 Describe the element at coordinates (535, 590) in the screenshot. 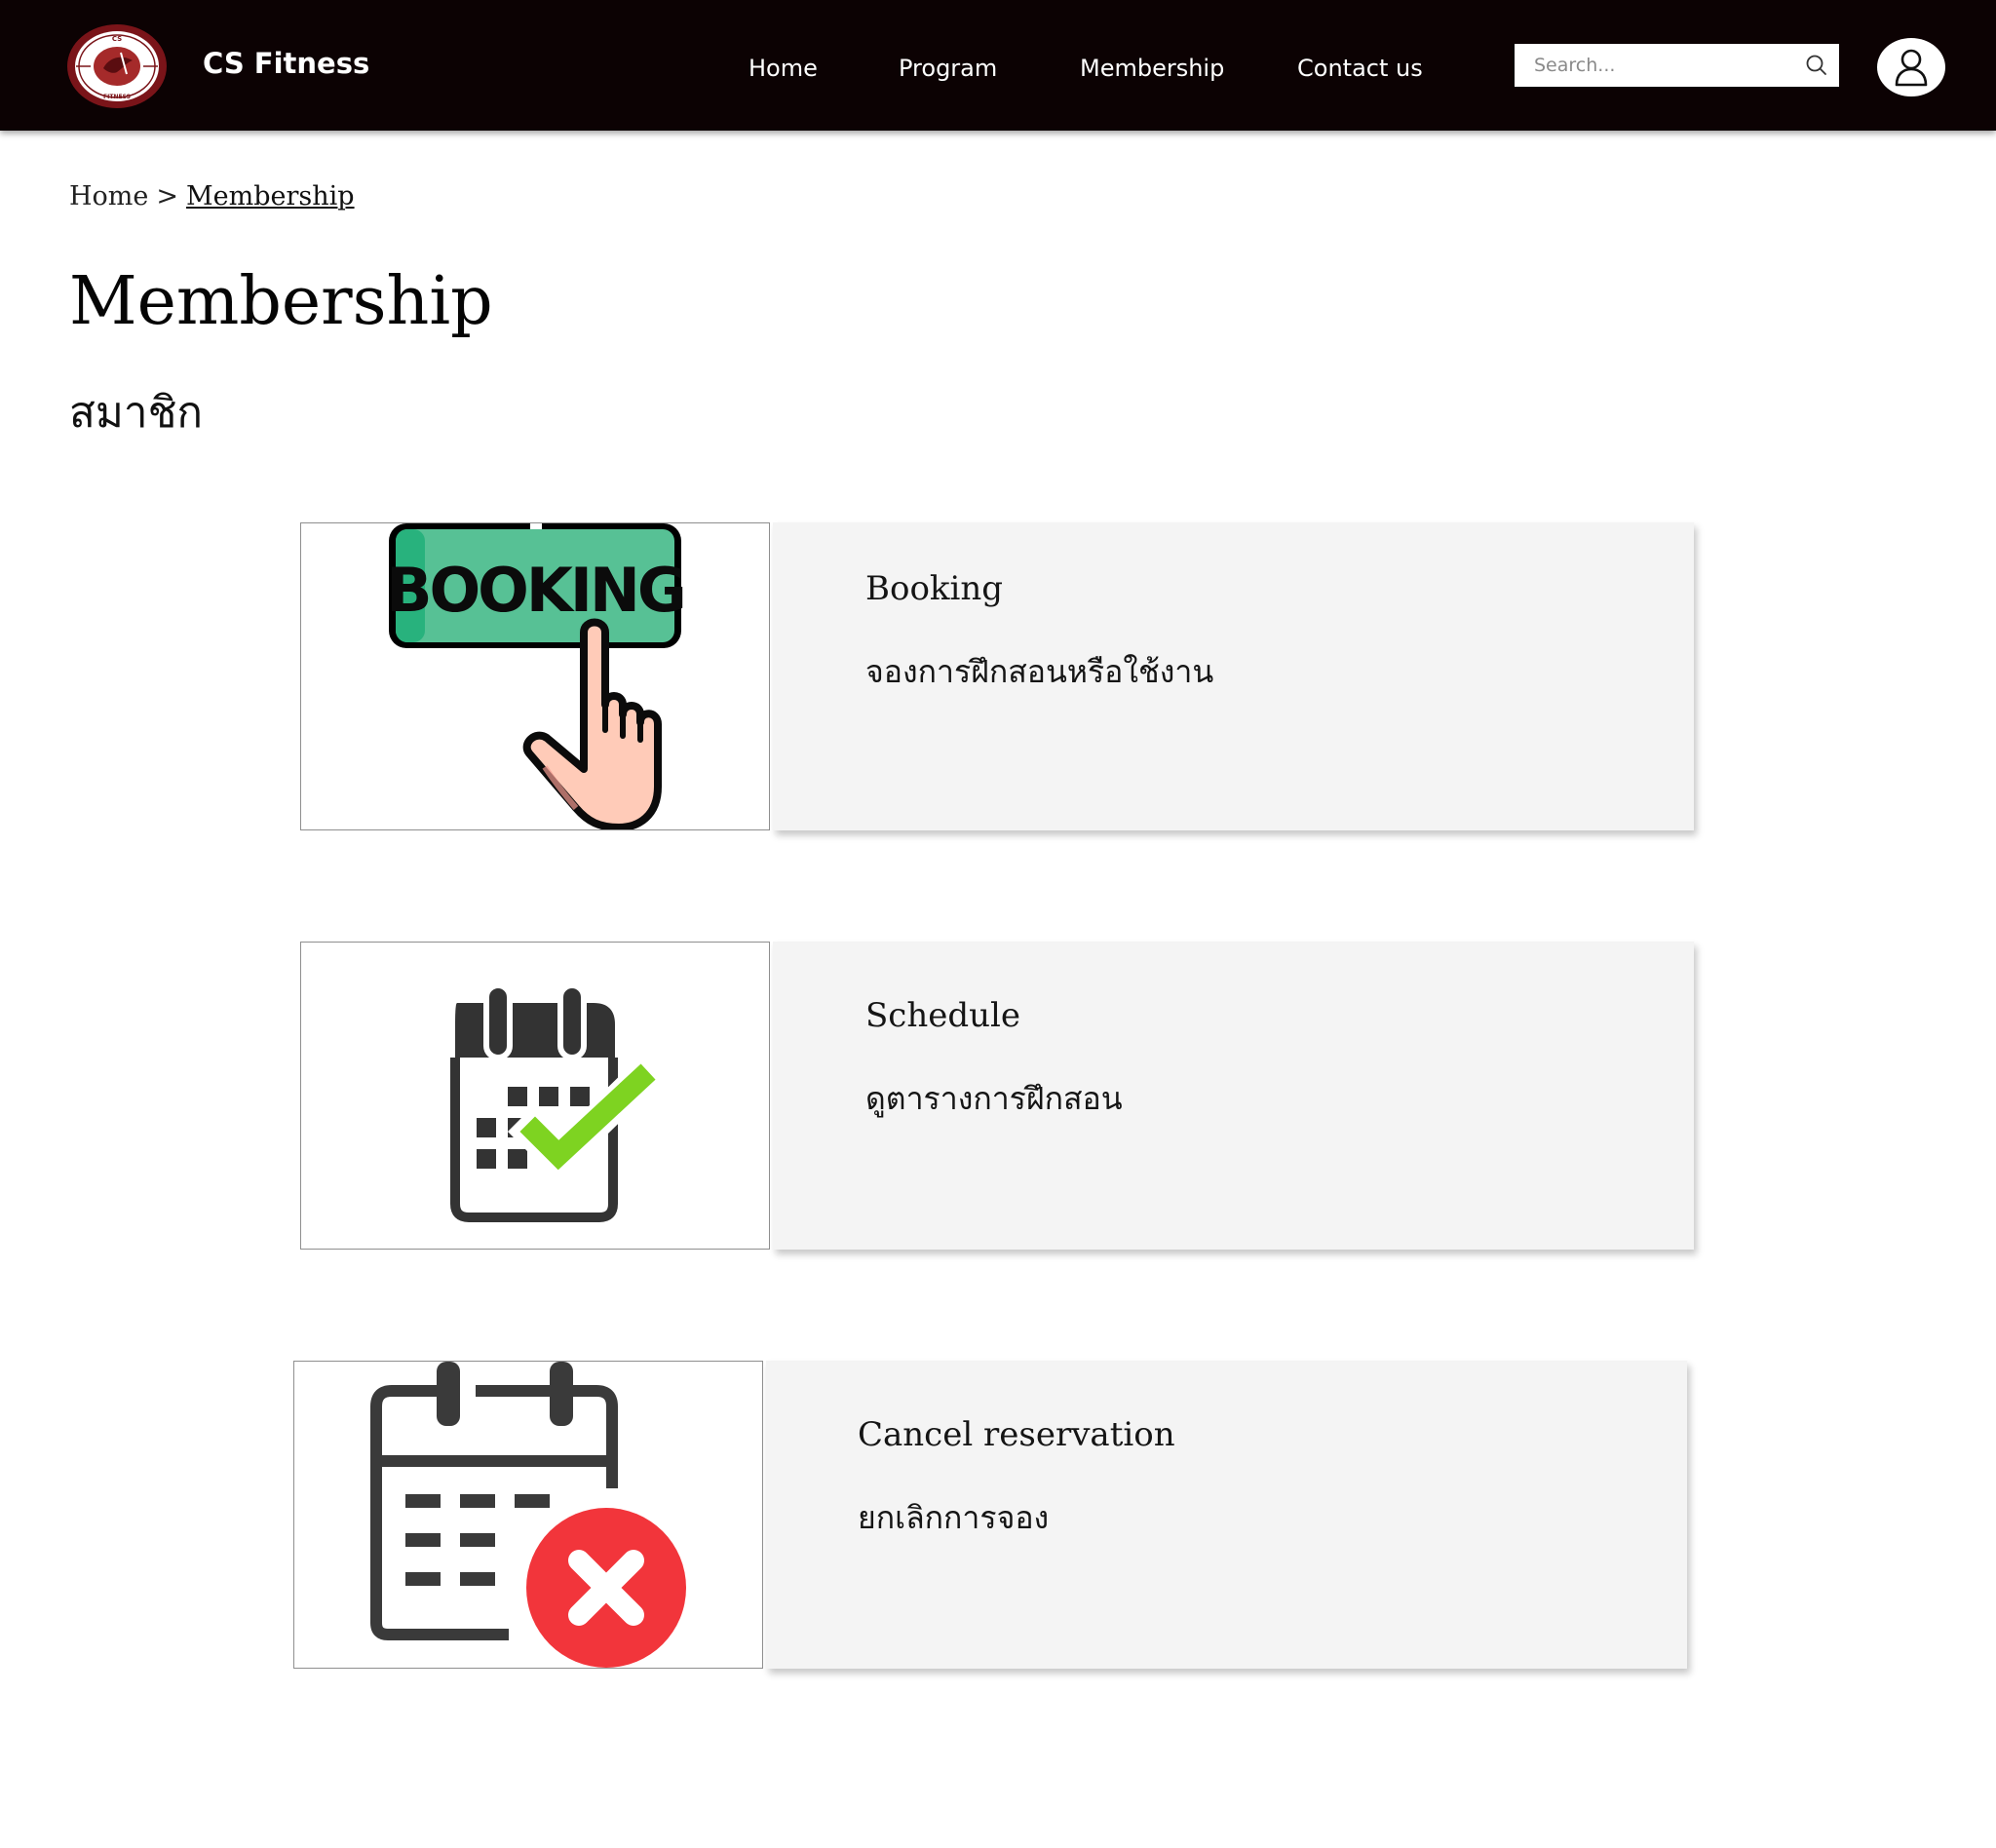

I see `svg-text: BOOKING` at that location.